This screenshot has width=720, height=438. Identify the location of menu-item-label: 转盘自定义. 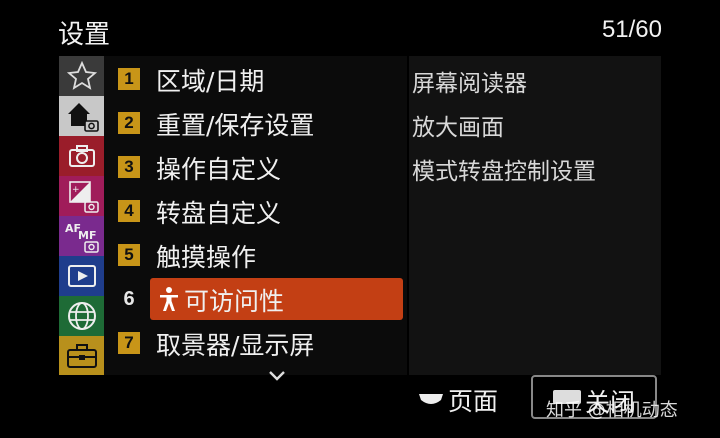
(219, 213).